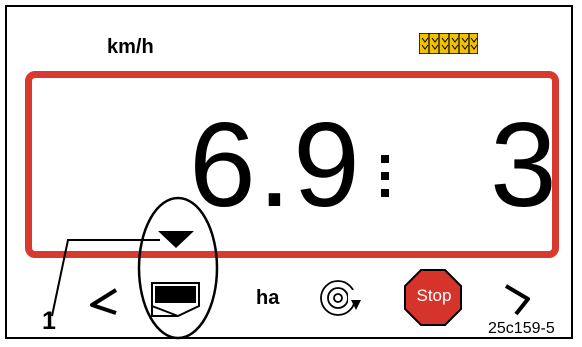  What do you see at coordinates (175, 299) in the screenshot?
I see `hopper-level-icon` at bounding box center [175, 299].